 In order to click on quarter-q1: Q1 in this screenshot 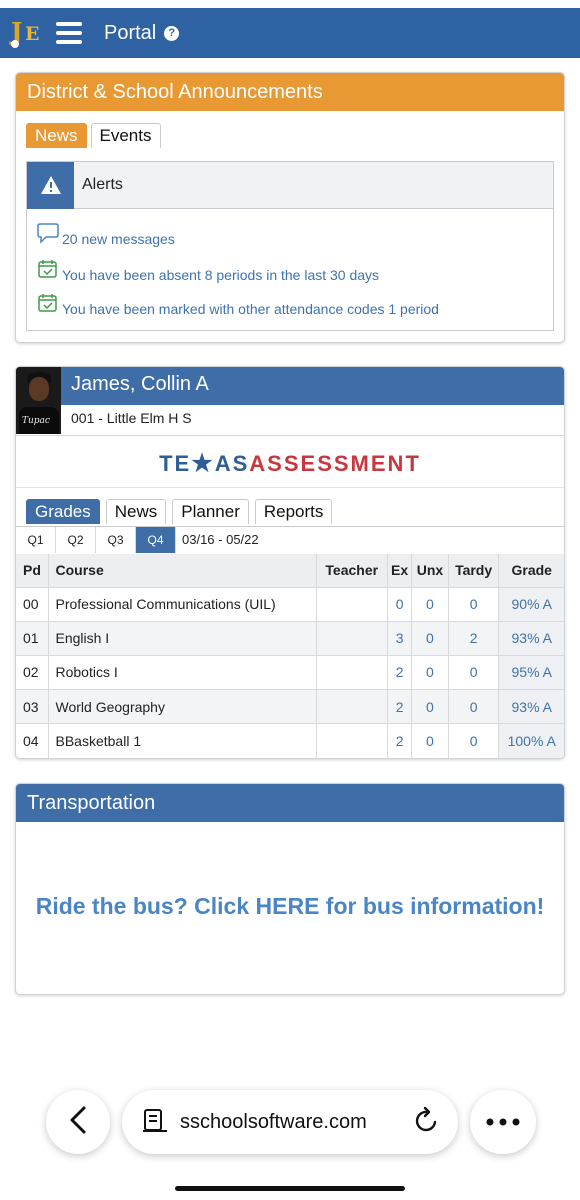, I will do `click(36, 540)`.